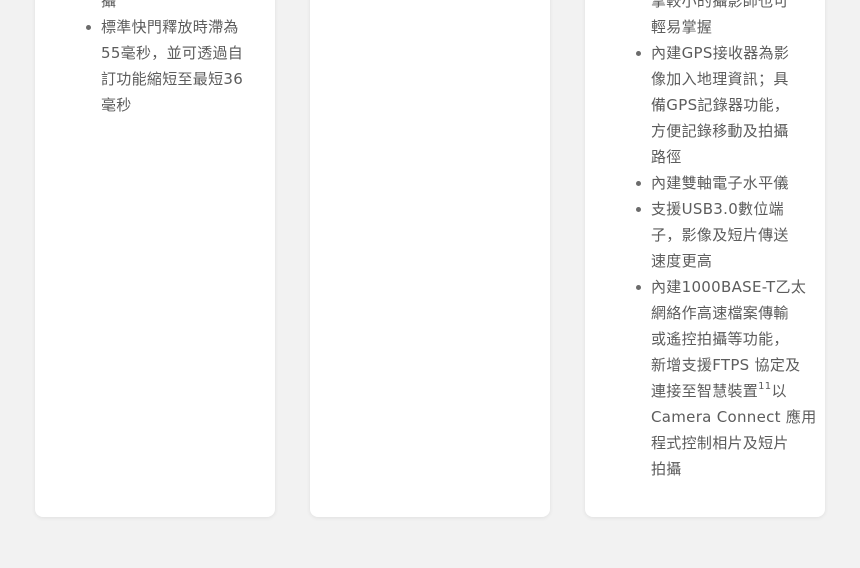  What do you see at coordinates (705, 391) in the screenshot?
I see `list-item-text: 連接至智慧裝置` at bounding box center [705, 391].